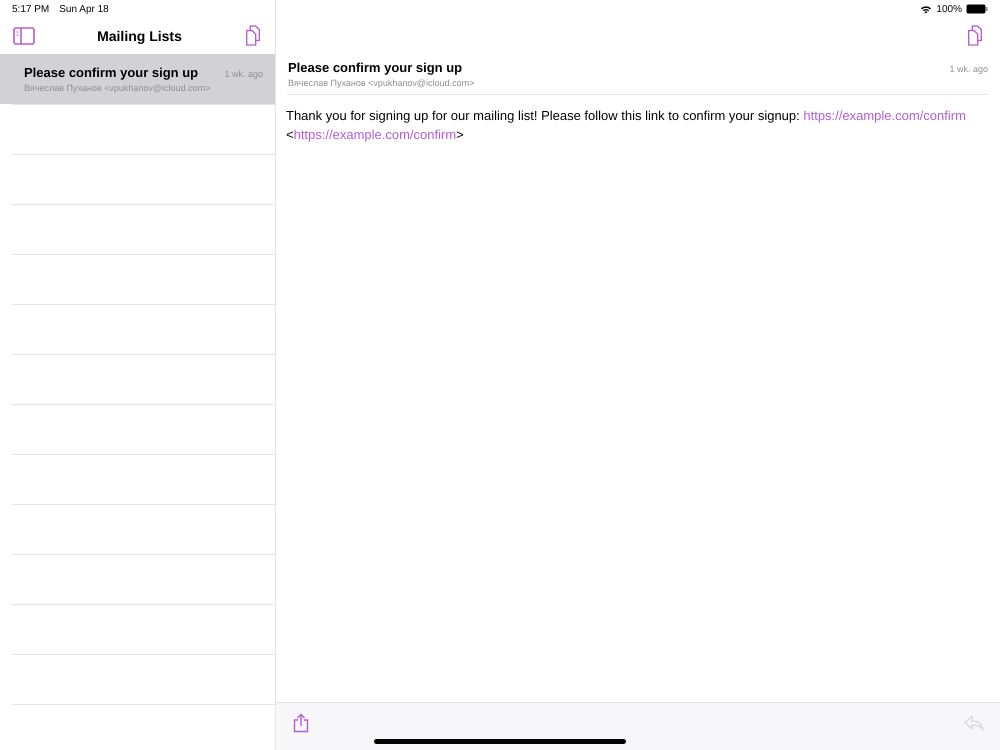  What do you see at coordinates (24, 36) in the screenshot?
I see `sidebar-icon` at bounding box center [24, 36].